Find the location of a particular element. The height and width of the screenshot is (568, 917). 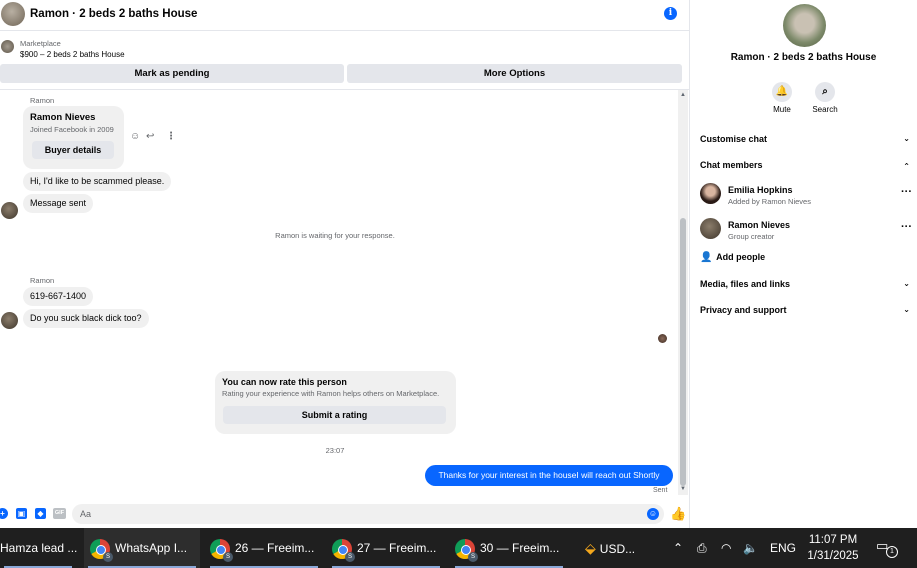

add-people-label: Add people is located at coordinates (741, 257).